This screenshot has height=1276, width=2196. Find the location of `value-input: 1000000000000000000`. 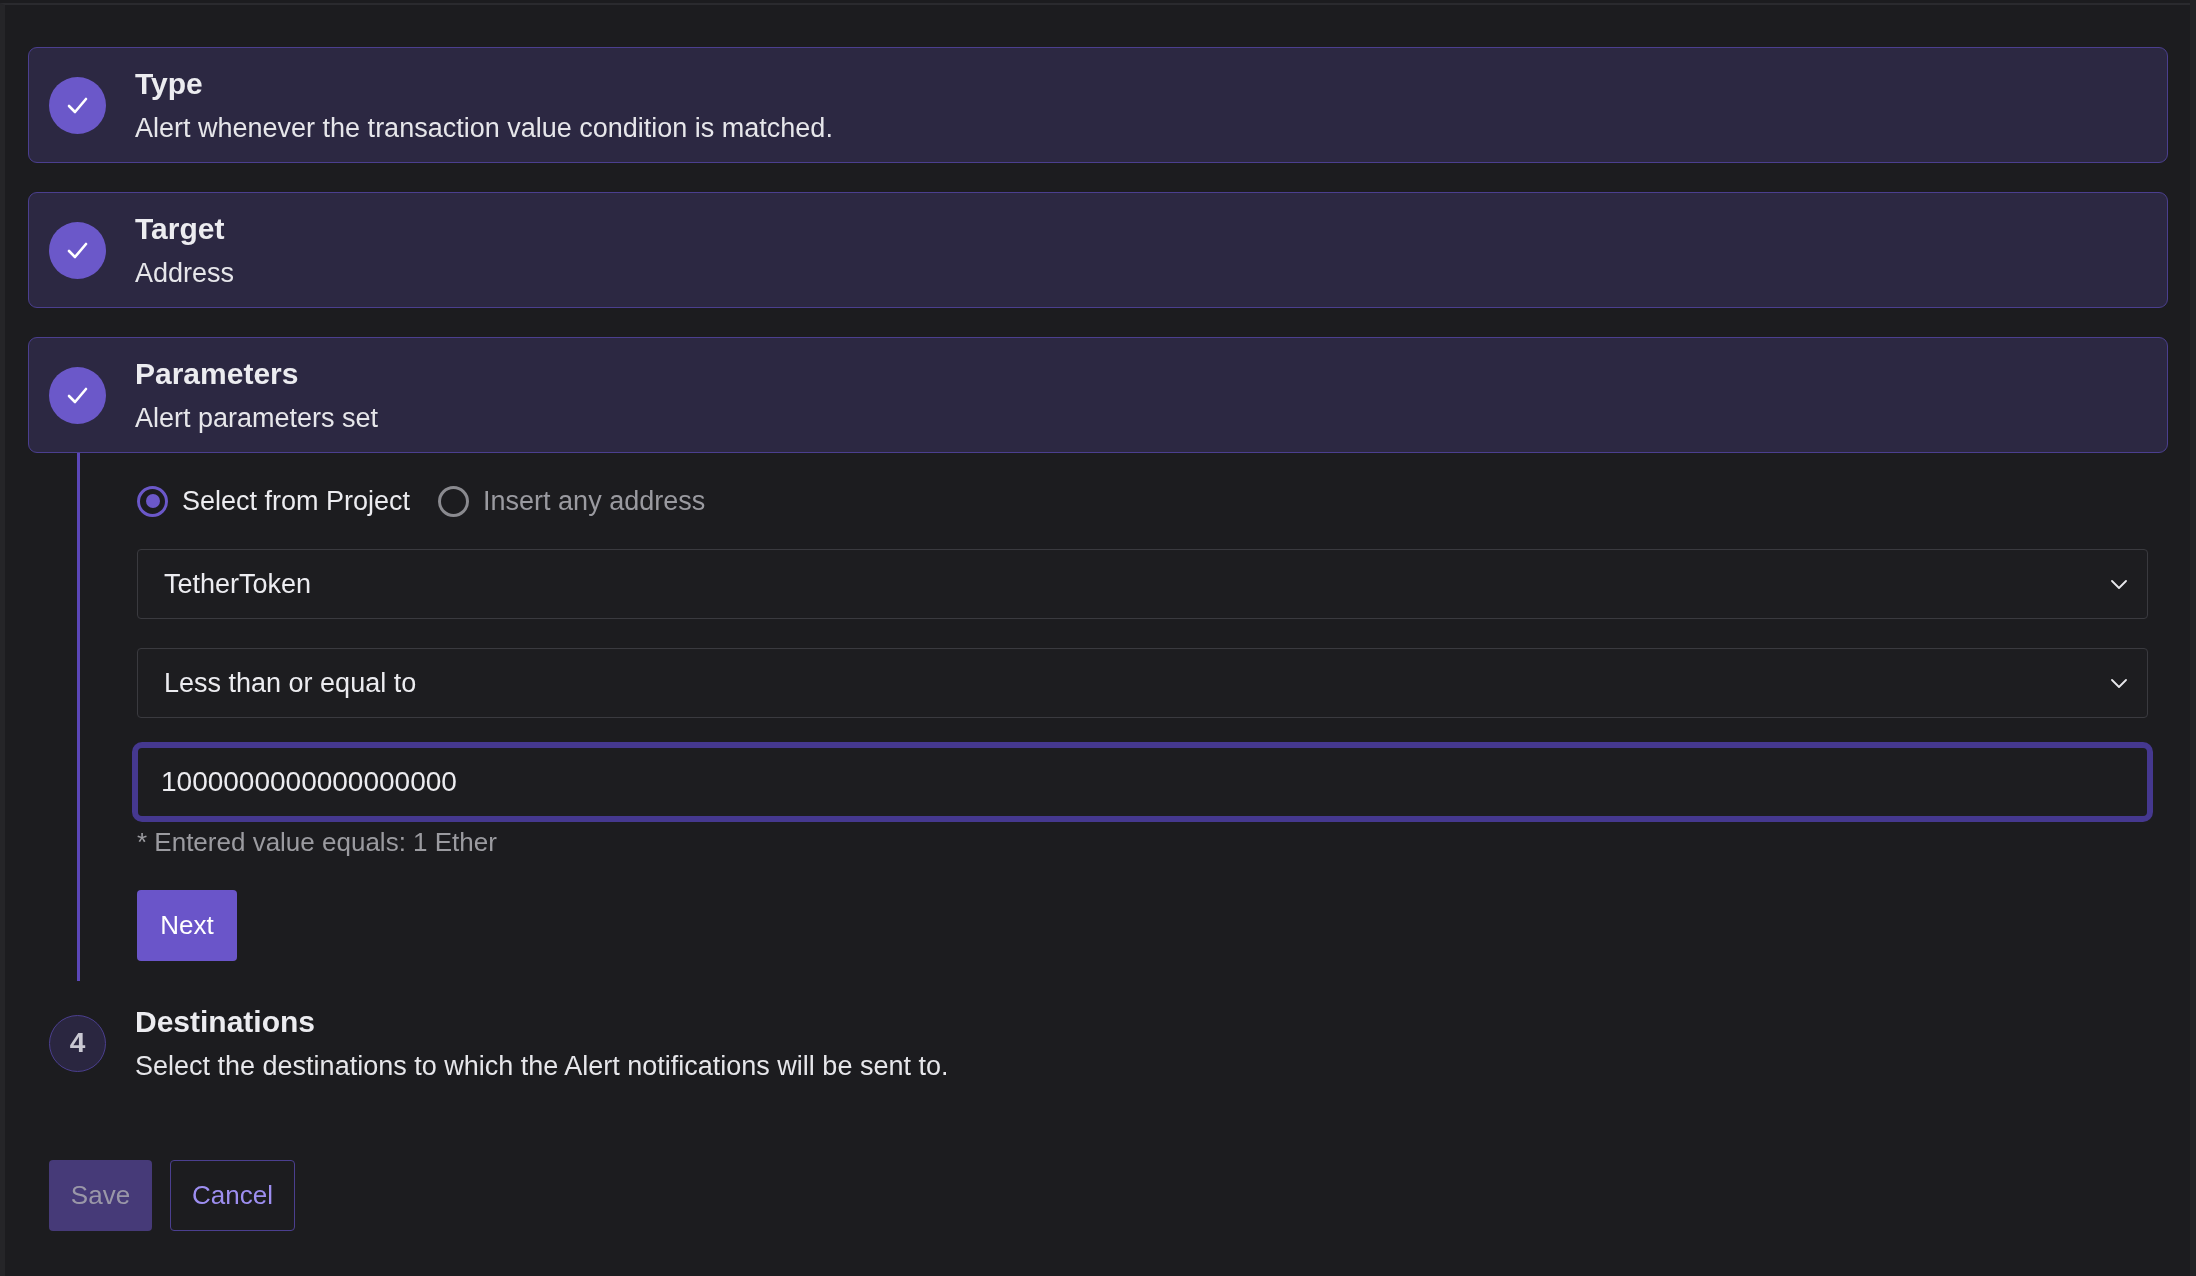

value-input: 1000000000000000000 is located at coordinates (1142, 782).